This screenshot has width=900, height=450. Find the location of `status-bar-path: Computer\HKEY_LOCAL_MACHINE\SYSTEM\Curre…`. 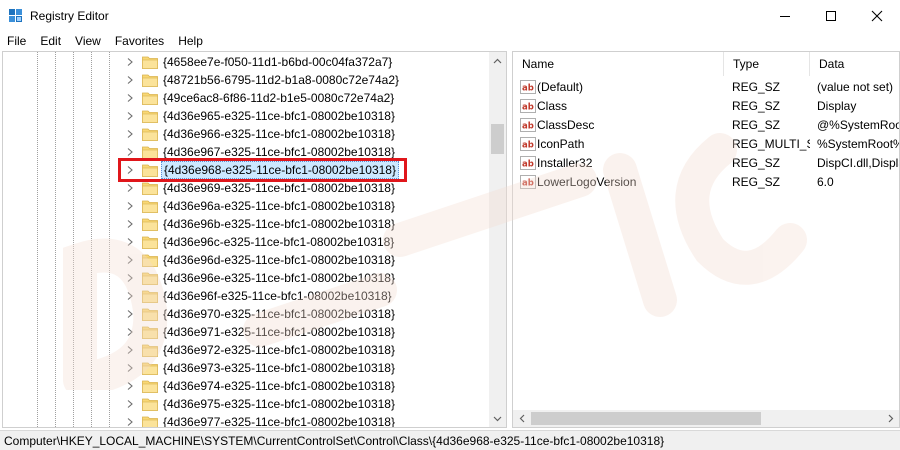

status-bar-path: Computer\HKEY_LOCAL_MACHINE\SYSTEM\Curre… is located at coordinates (450, 440).